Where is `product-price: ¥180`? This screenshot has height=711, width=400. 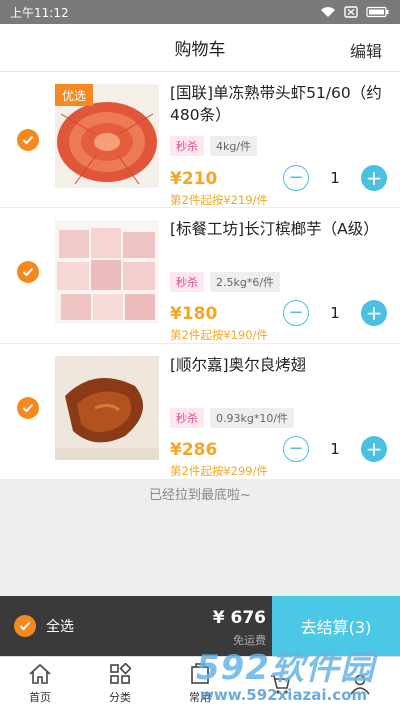 product-price: ¥180 is located at coordinates (194, 314).